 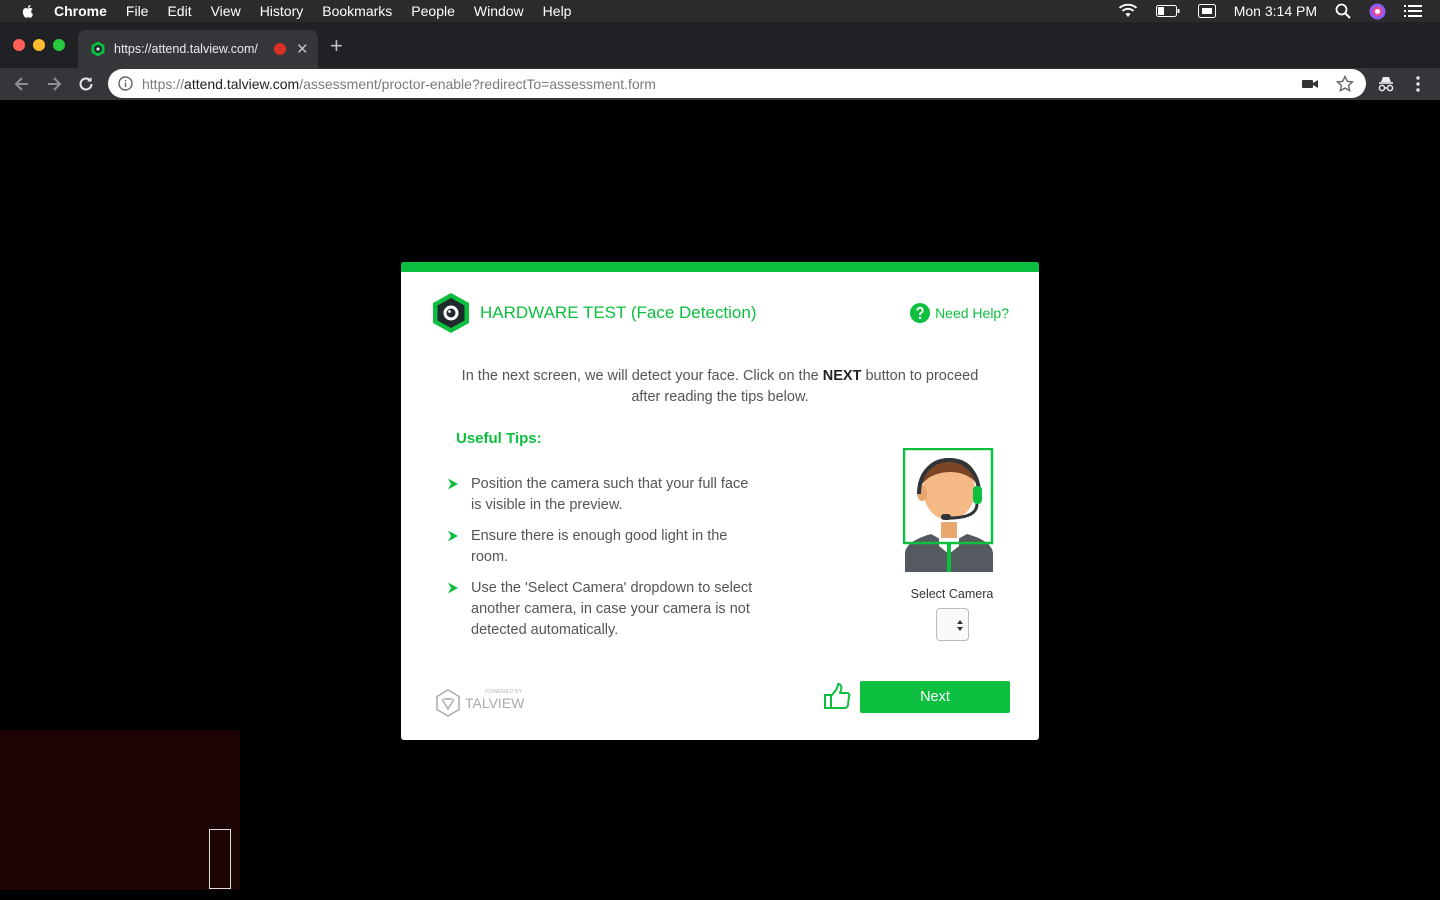 What do you see at coordinates (163, 84) in the screenshot?
I see `url-scheme: https://` at bounding box center [163, 84].